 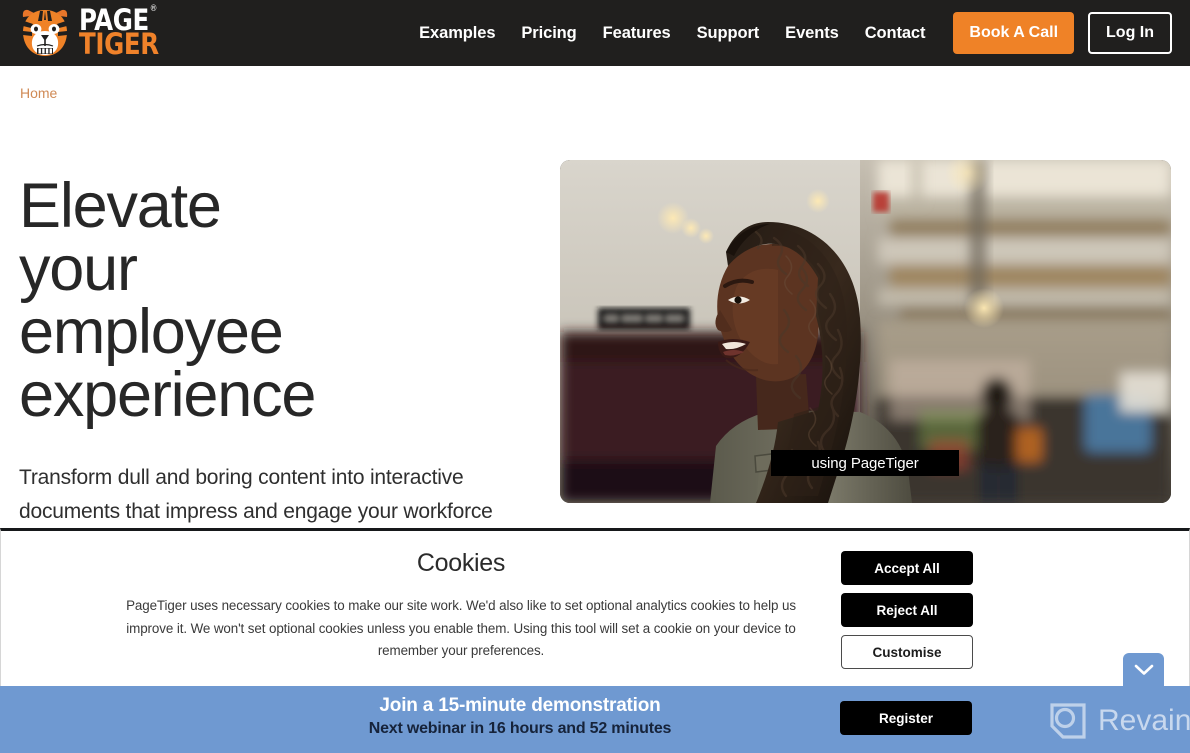 I want to click on revain-logo-icon, so click(x=1068, y=721).